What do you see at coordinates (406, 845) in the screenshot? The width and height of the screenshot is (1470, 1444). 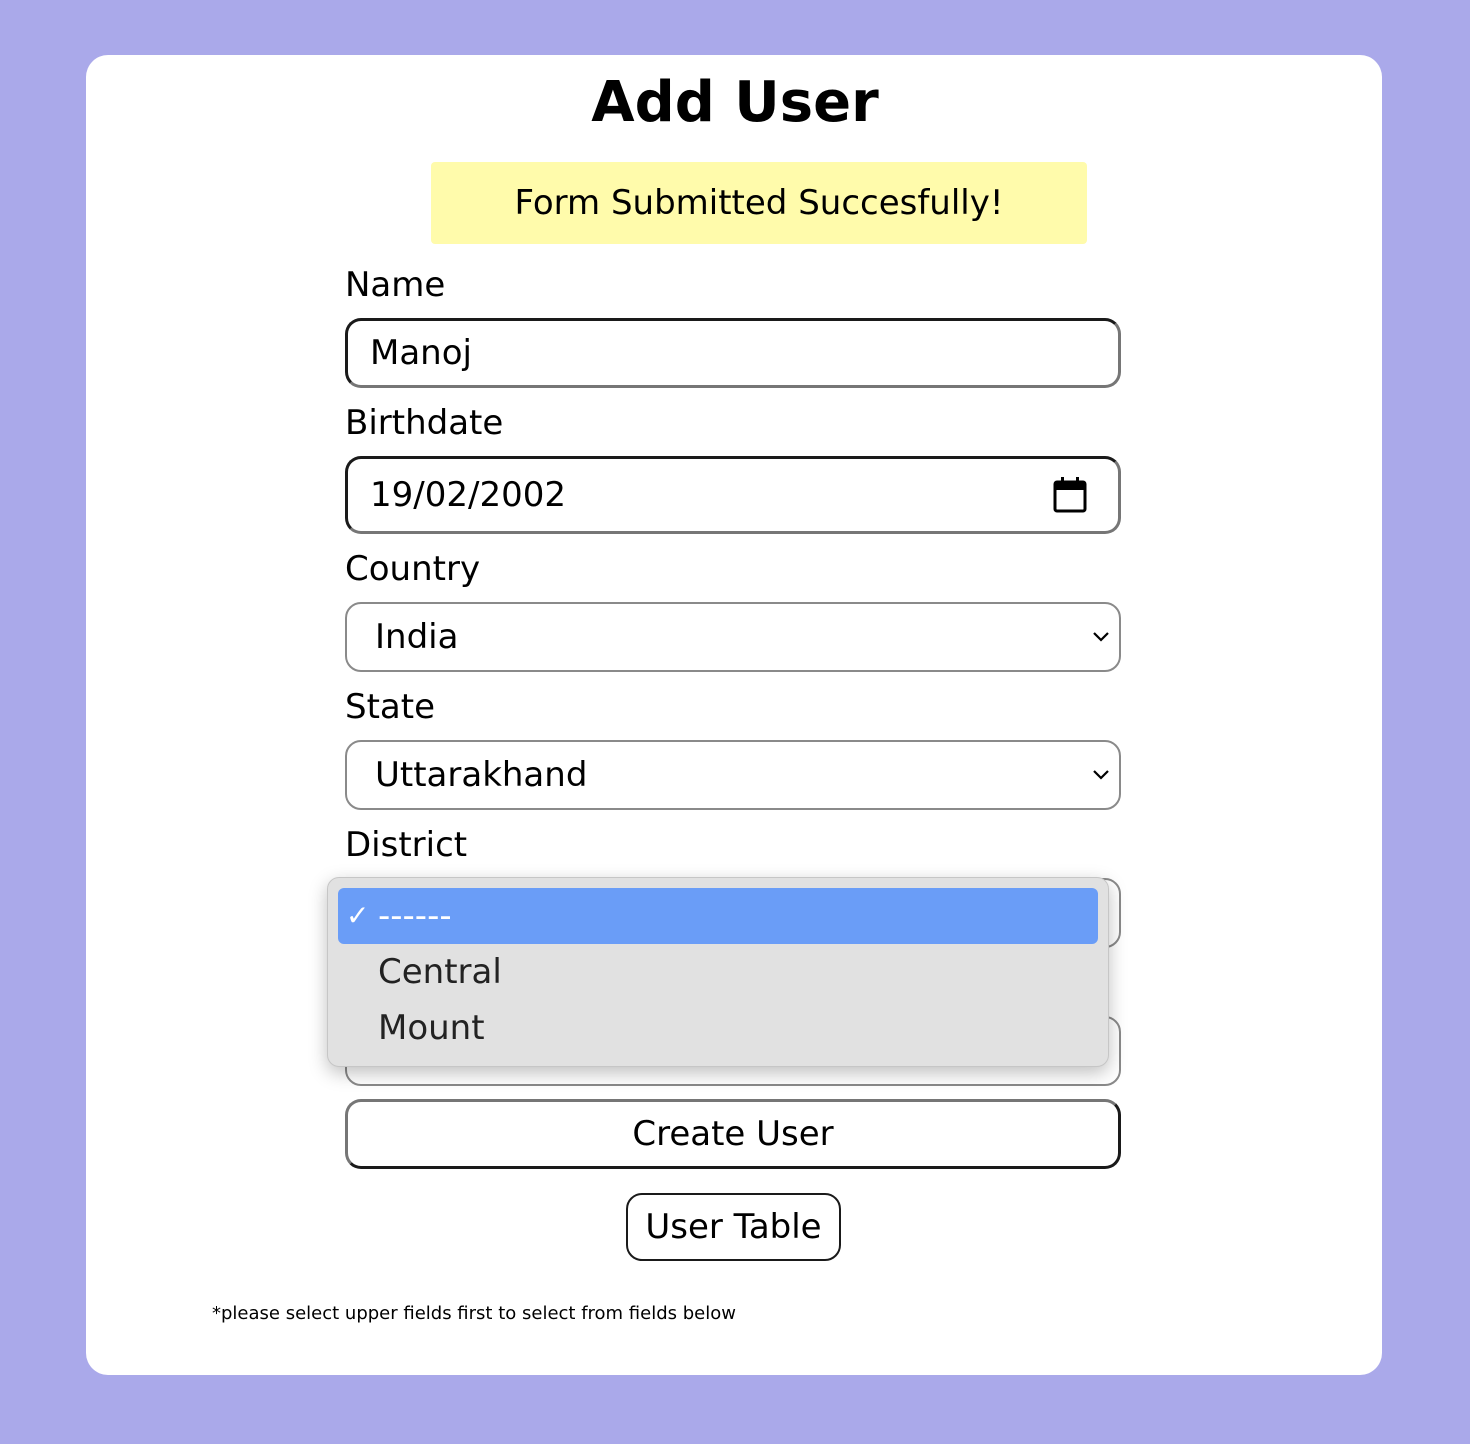 I see `district-label: District` at bounding box center [406, 845].